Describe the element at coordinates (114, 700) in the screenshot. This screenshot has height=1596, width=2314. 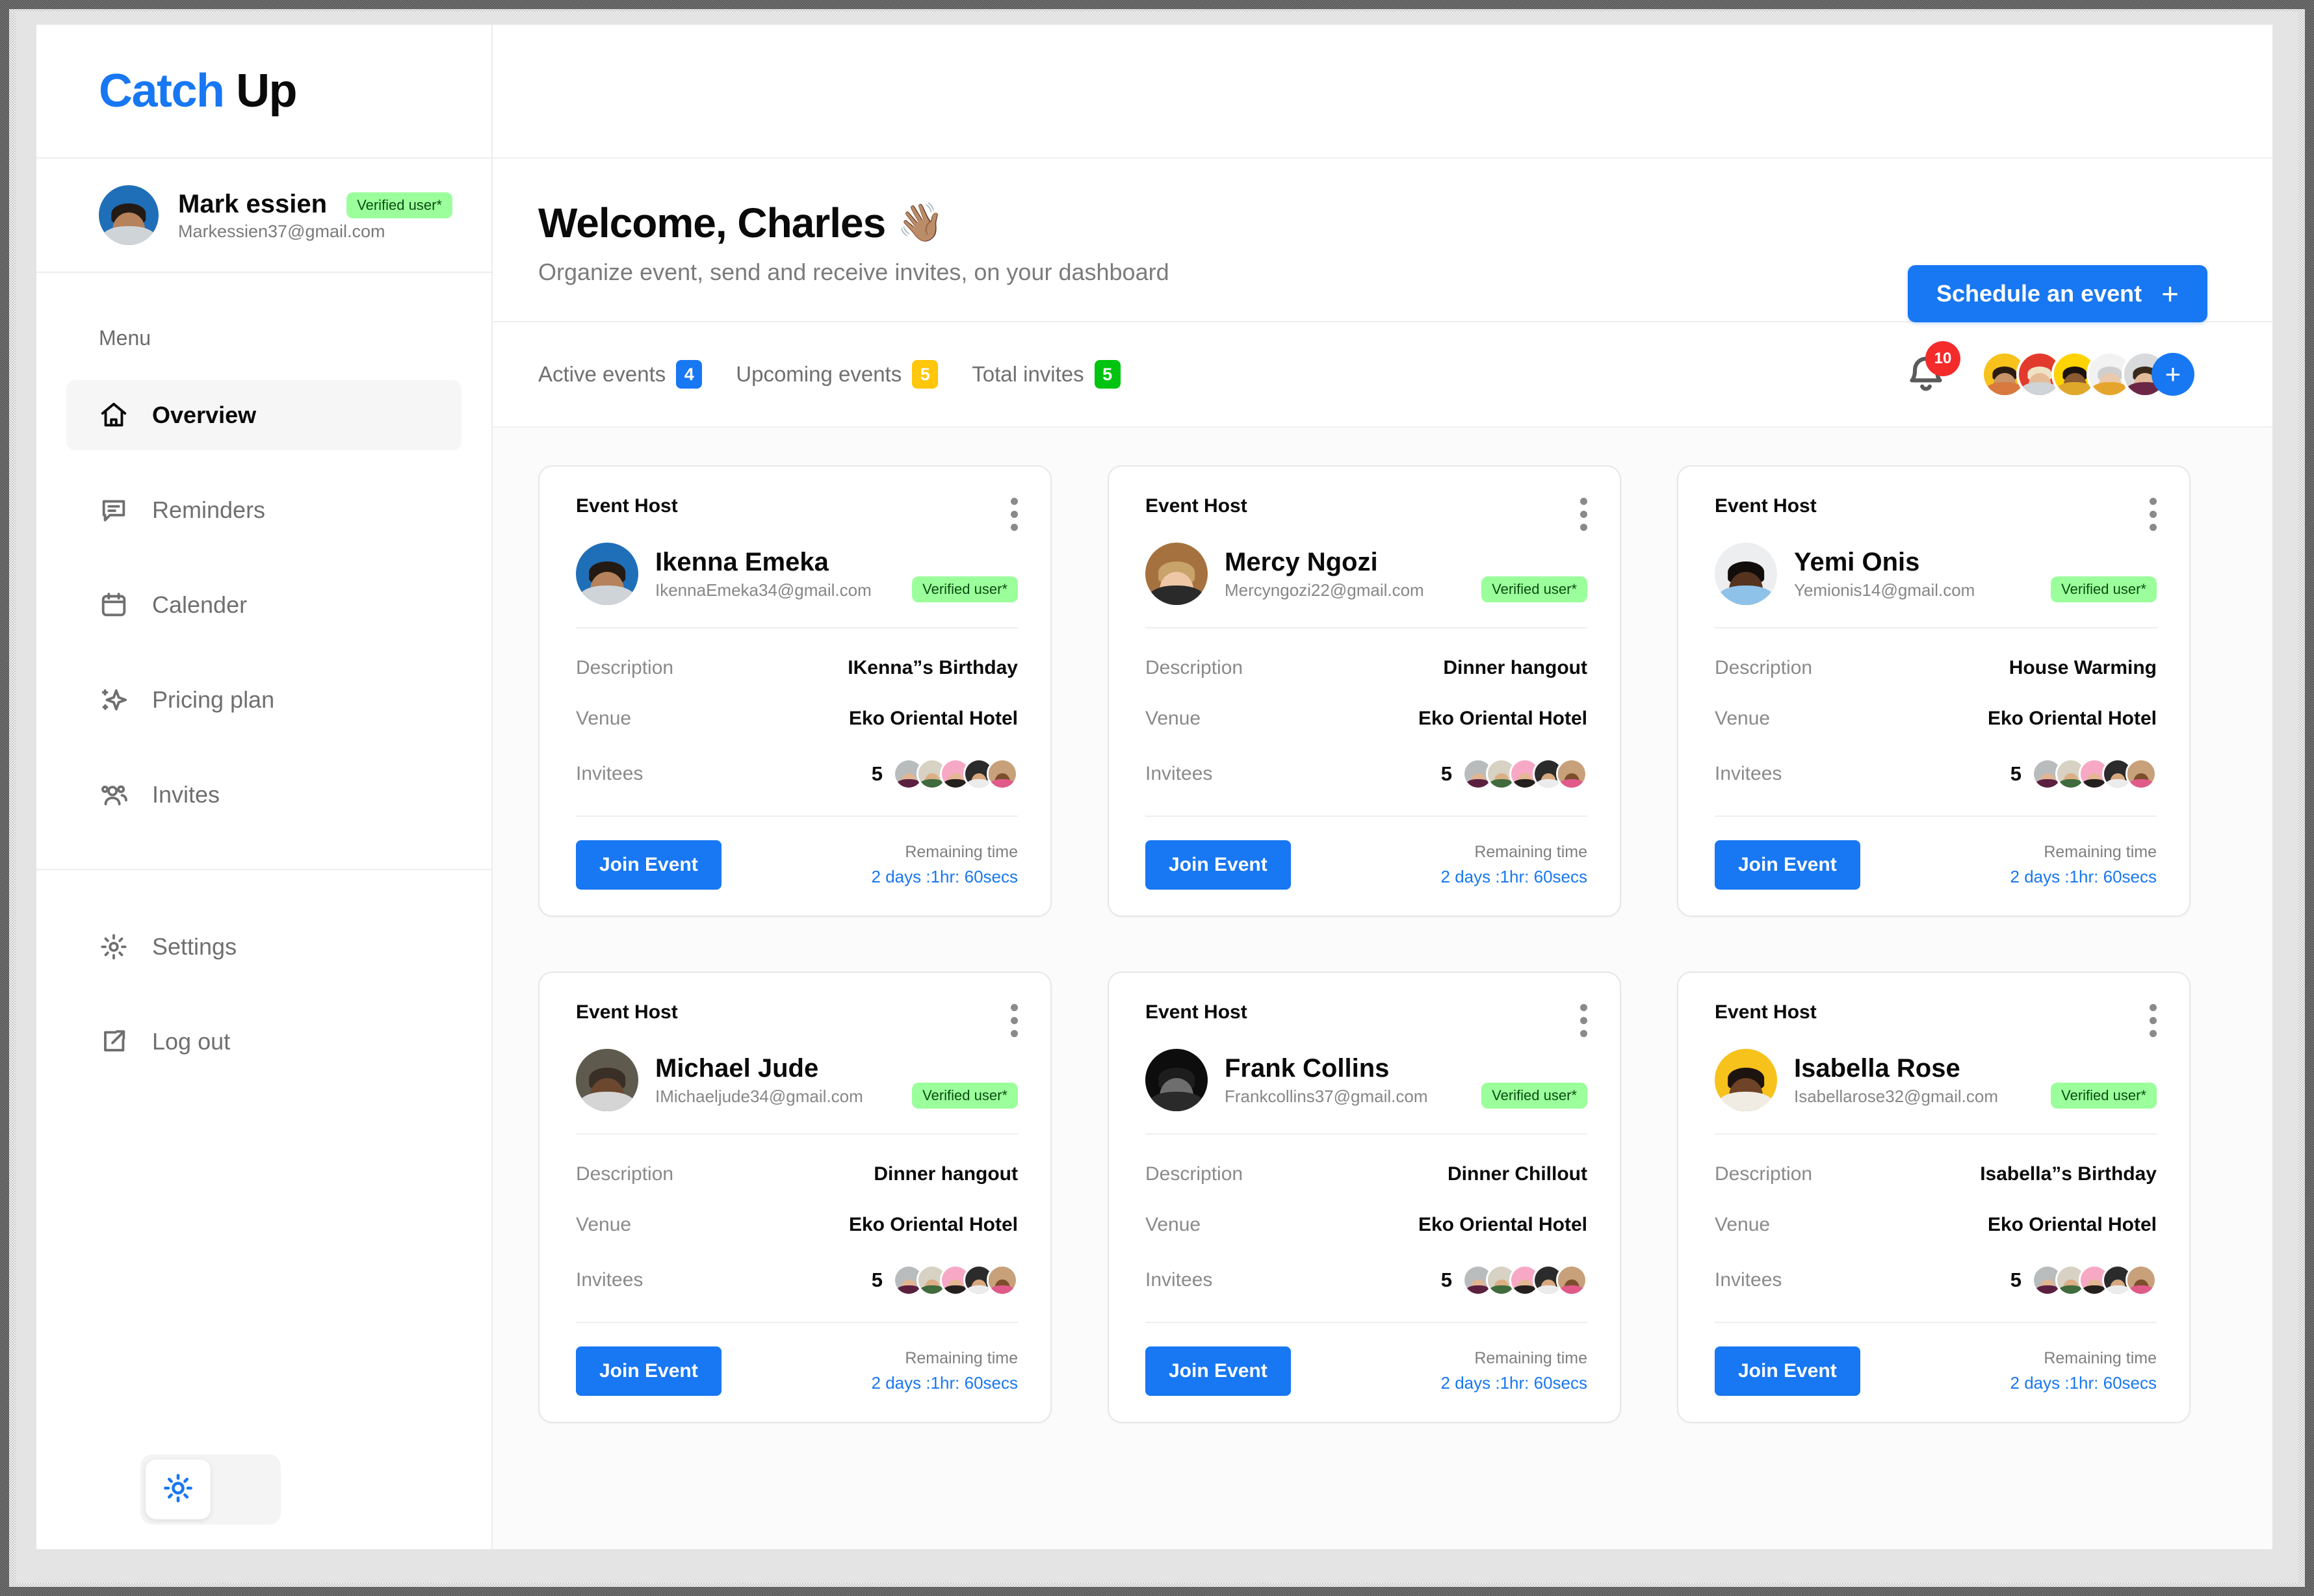
I see `sparkle-icon` at that location.